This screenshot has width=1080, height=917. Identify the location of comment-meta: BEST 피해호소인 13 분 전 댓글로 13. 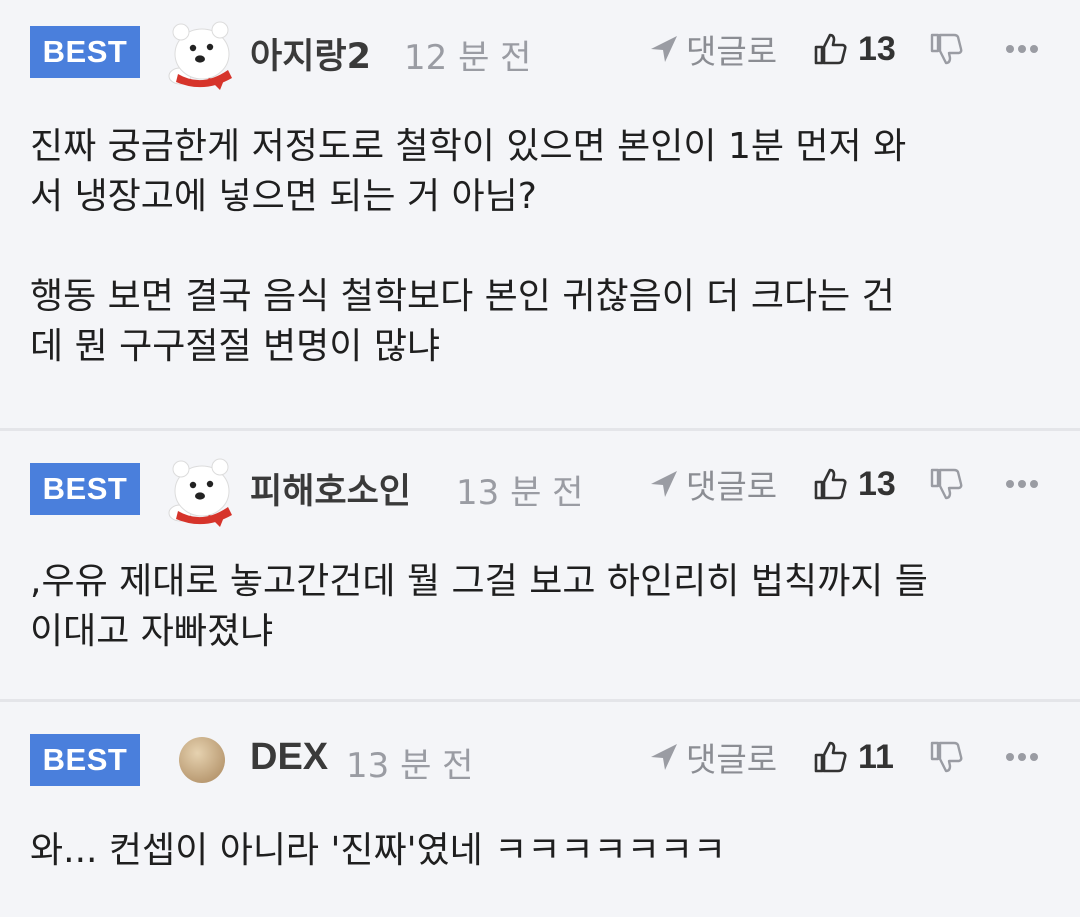
(540, 481).